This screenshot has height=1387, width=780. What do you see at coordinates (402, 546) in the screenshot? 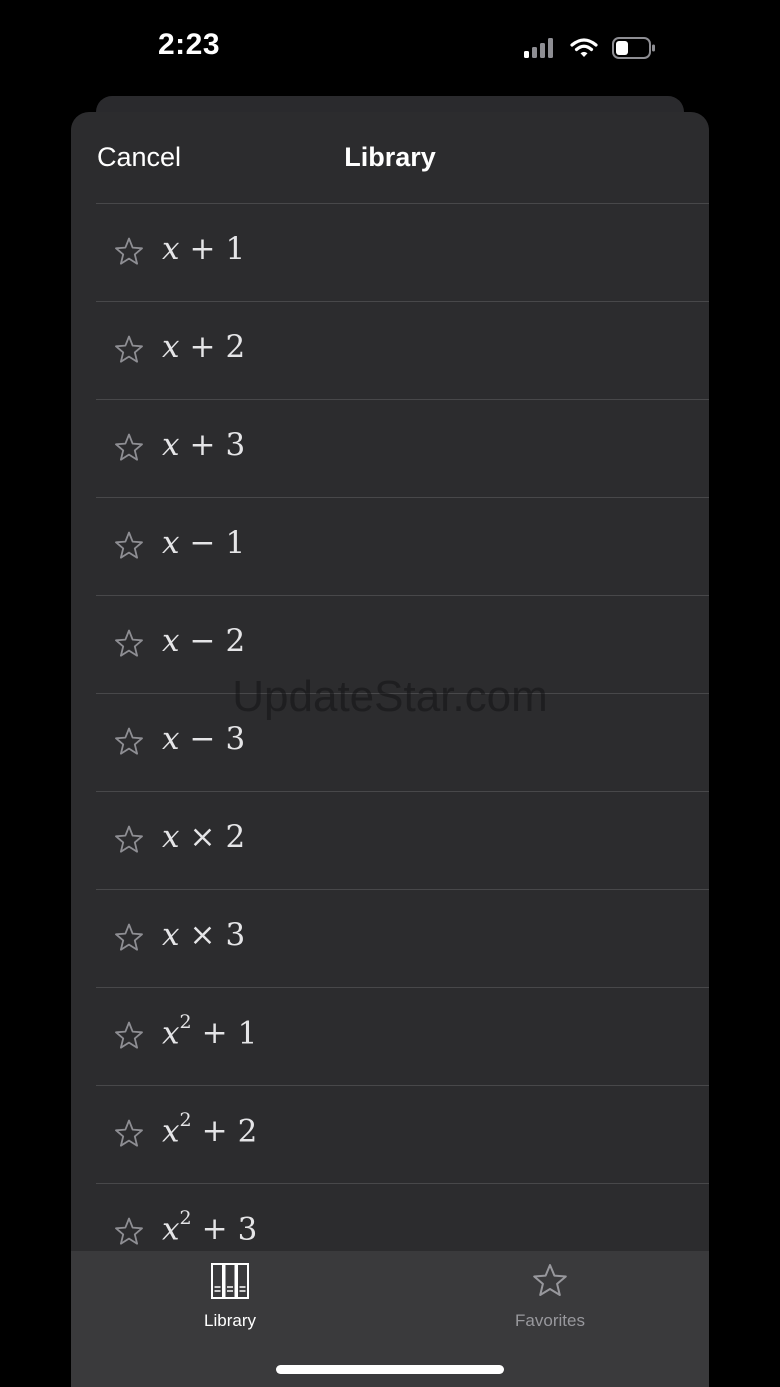
I see `list-item: x −1` at bounding box center [402, 546].